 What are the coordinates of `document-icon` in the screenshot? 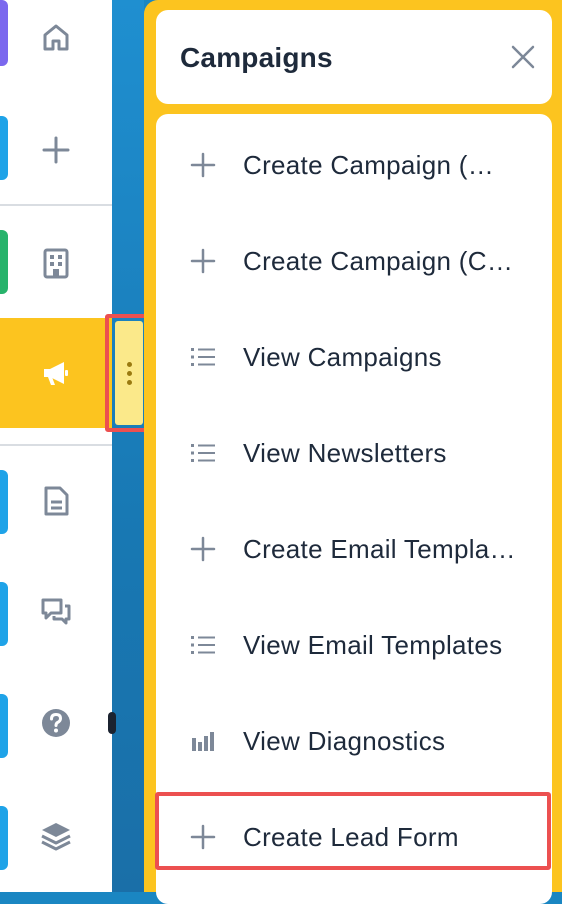 It's located at (56, 501).